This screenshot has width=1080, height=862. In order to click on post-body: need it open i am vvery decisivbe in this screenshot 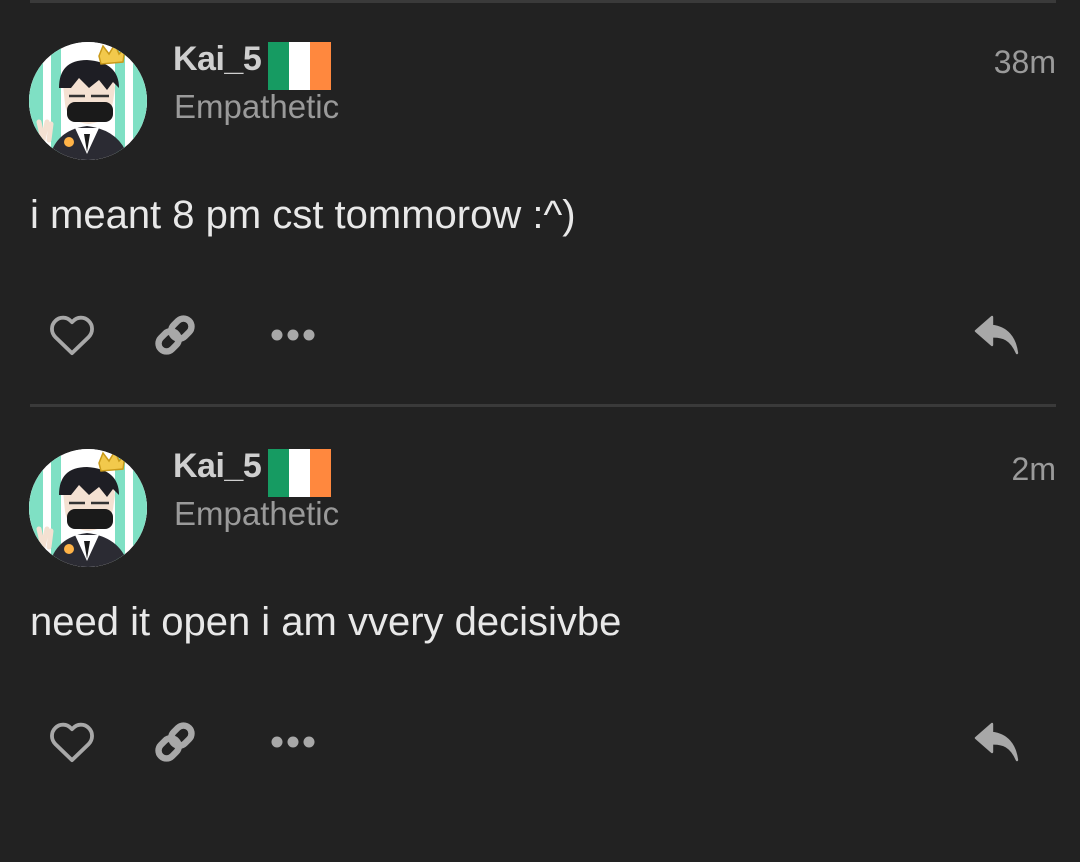, I will do `click(326, 622)`.